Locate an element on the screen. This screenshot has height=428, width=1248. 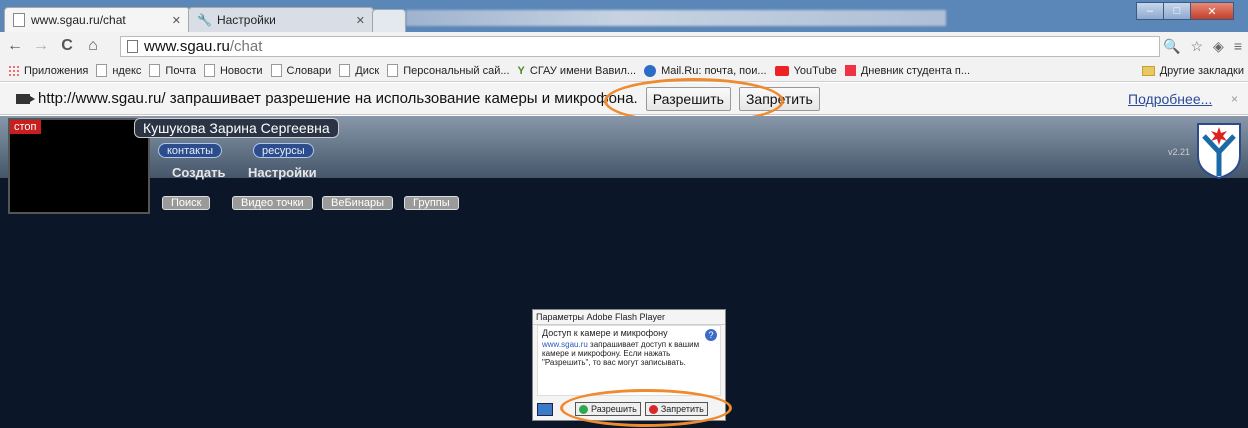
minimize-button: – is located at coordinates (1150, 11).